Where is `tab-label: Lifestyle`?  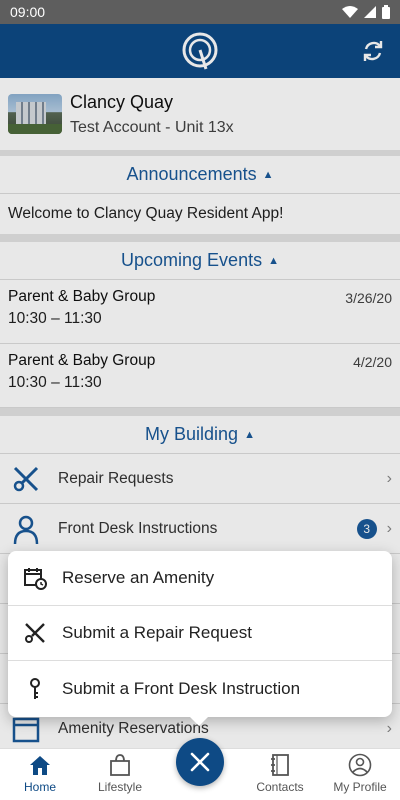
tab-label: Lifestyle is located at coordinates (120, 787).